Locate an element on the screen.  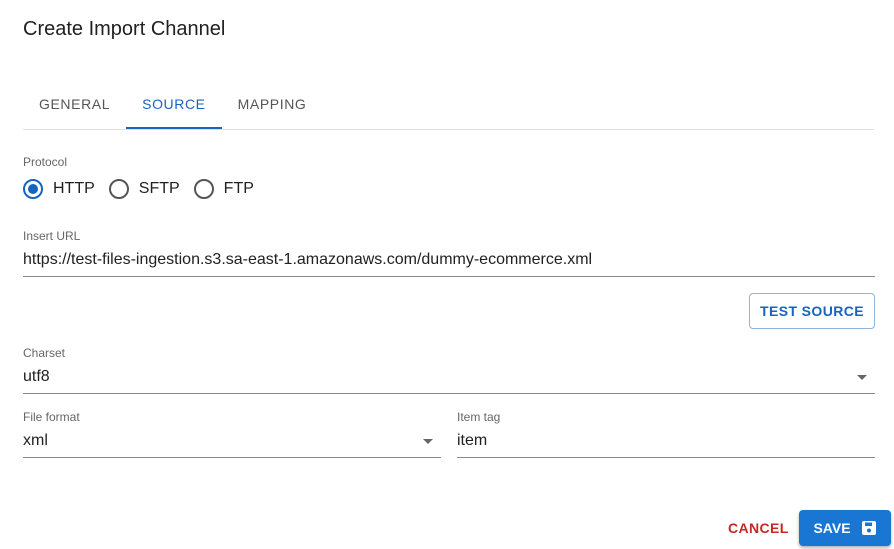
save-button: SAVE is located at coordinates (845, 528).